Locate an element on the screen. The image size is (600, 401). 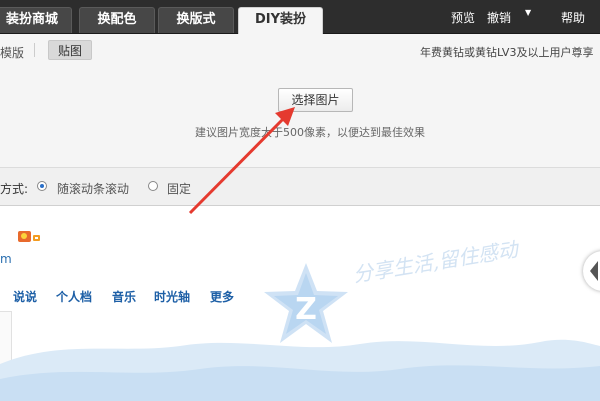
nav-item-shuoshuo: 说说 is located at coordinates (25, 296).